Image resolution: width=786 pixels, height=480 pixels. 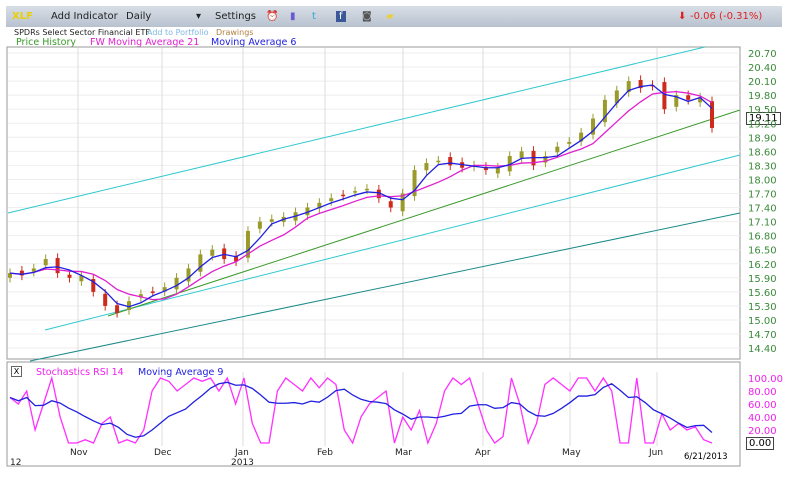 What do you see at coordinates (655, 453) in the screenshot?
I see `month-label: Jun` at bounding box center [655, 453].